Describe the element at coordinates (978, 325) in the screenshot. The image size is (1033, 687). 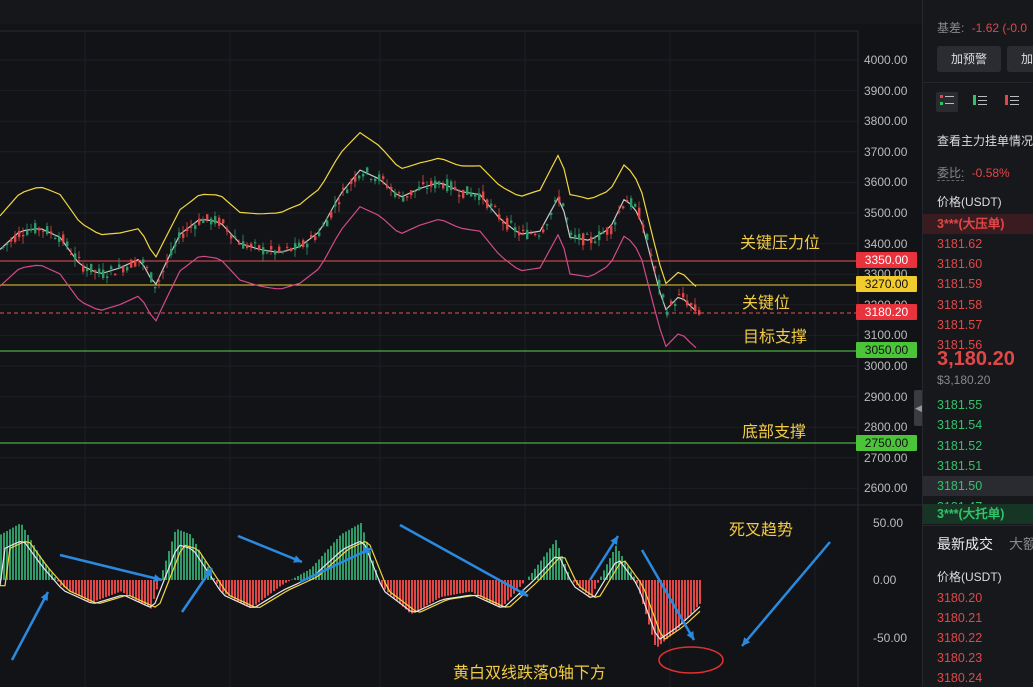
I see `ask-row: 3181.57` at that location.